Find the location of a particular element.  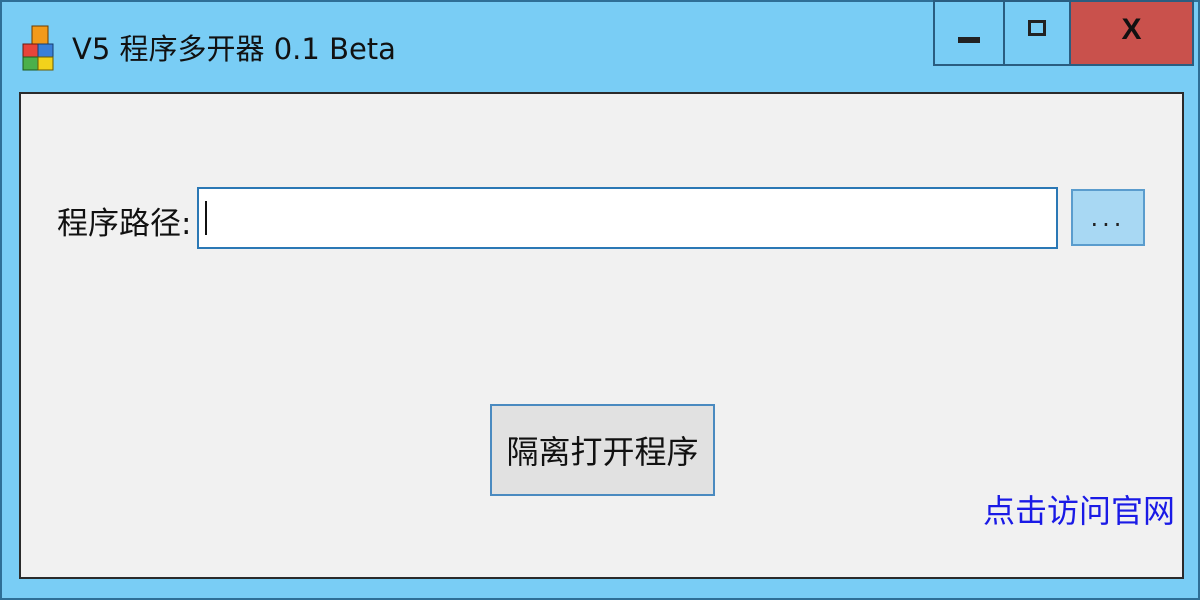

isolated-open-button: 隔离打开程序 is located at coordinates (602, 450).